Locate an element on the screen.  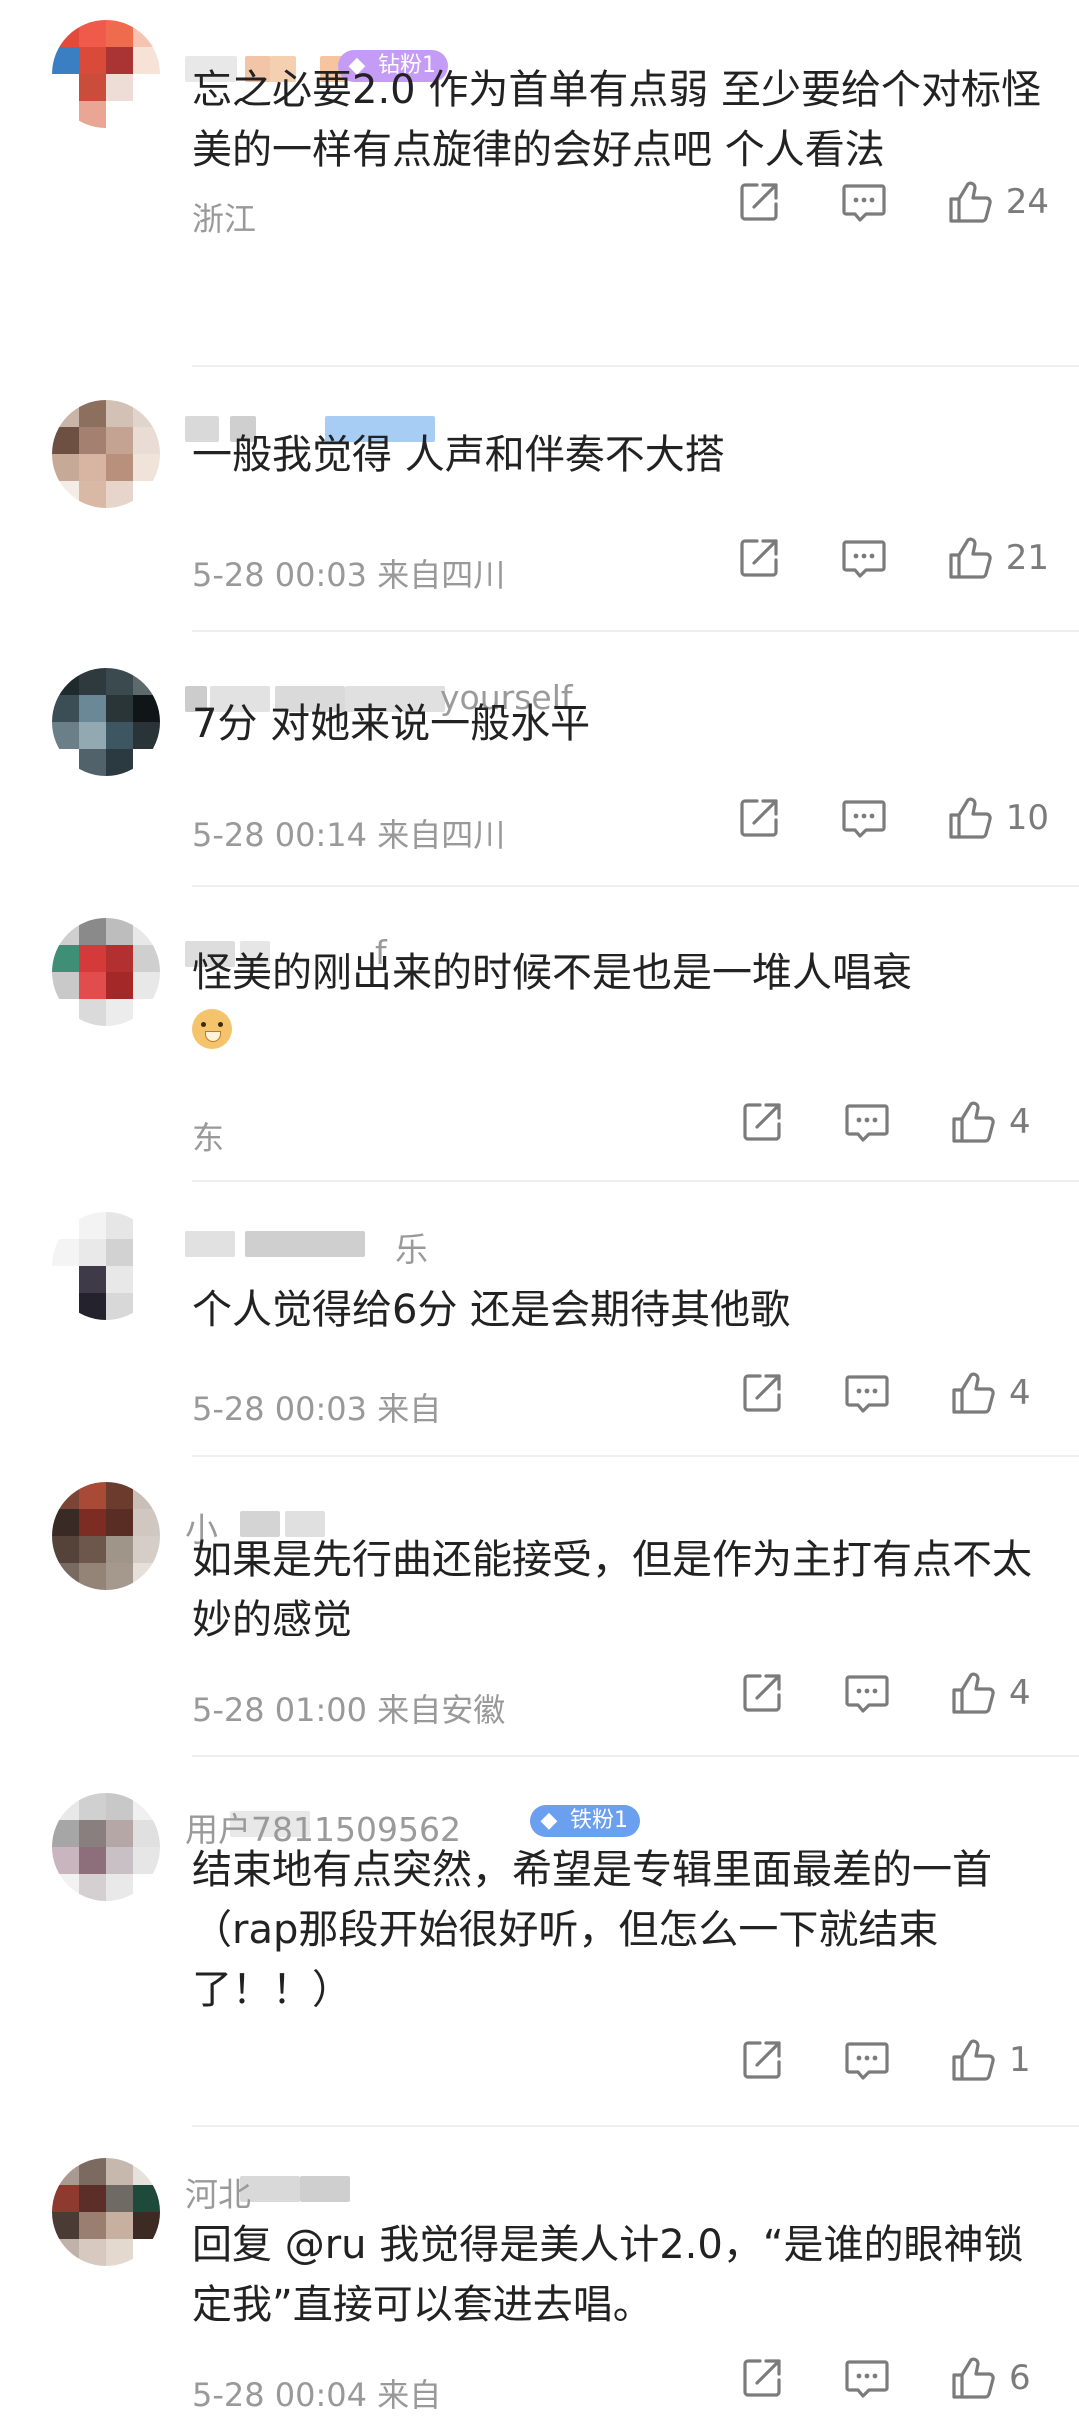
like-button: 24 is located at coordinates (997, 202).